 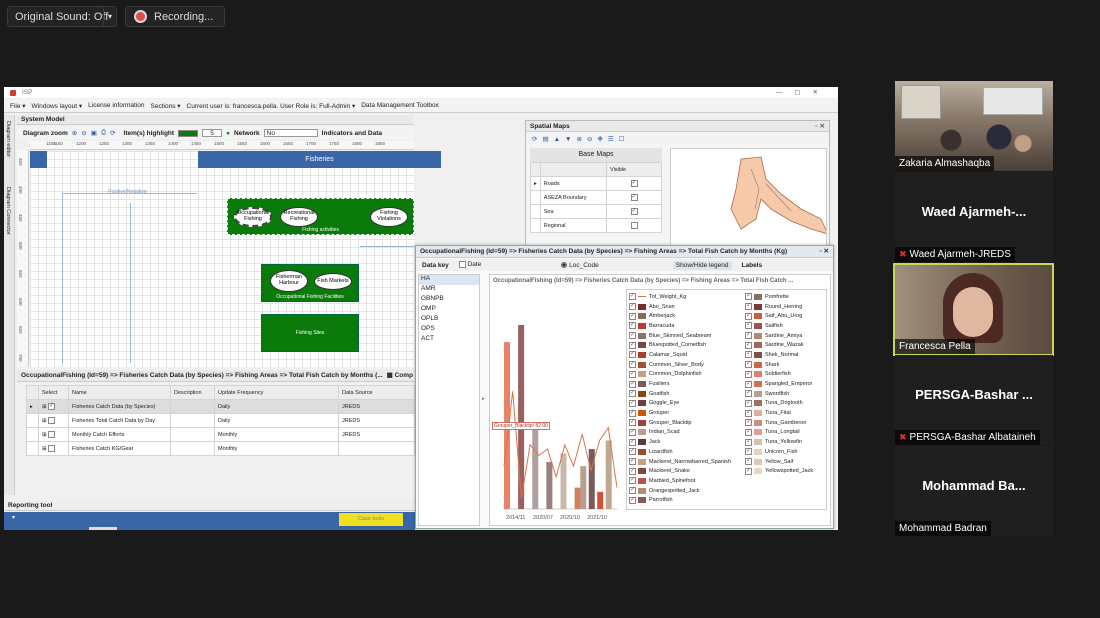 What do you see at coordinates (18, 106) in the screenshot?
I see `menu-item-file: File ▾` at bounding box center [18, 106].